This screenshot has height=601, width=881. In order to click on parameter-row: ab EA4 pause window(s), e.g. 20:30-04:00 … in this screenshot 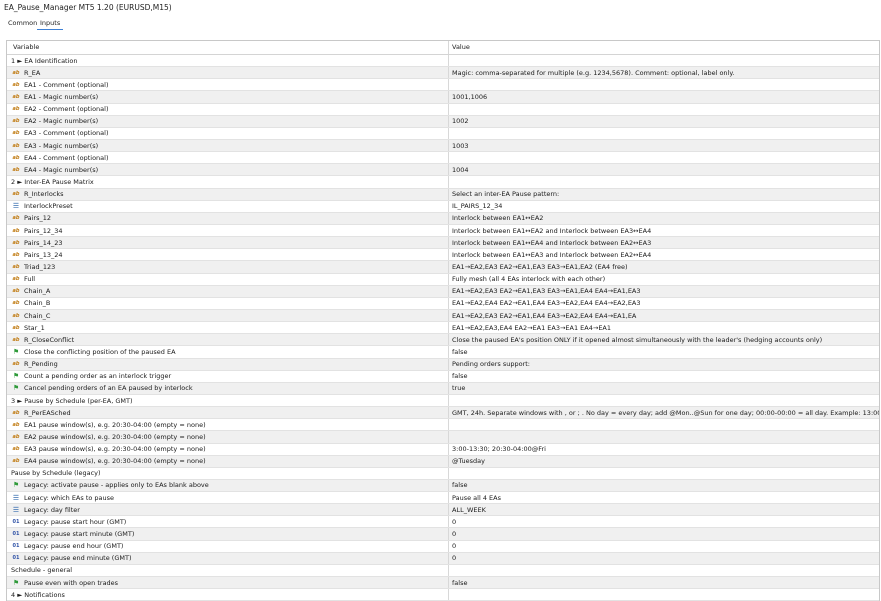, I will do `click(443, 461)`.